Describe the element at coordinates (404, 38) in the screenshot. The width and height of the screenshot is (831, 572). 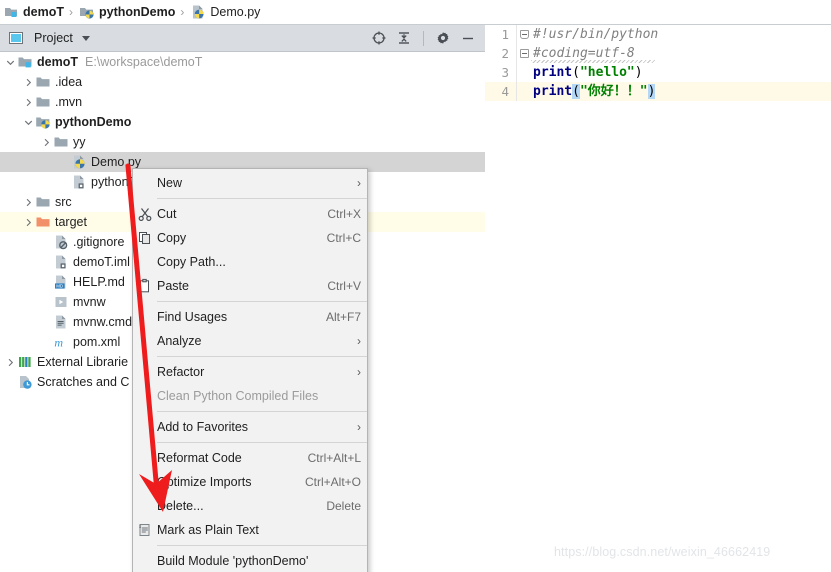
I see `collapse-all-icon` at that location.